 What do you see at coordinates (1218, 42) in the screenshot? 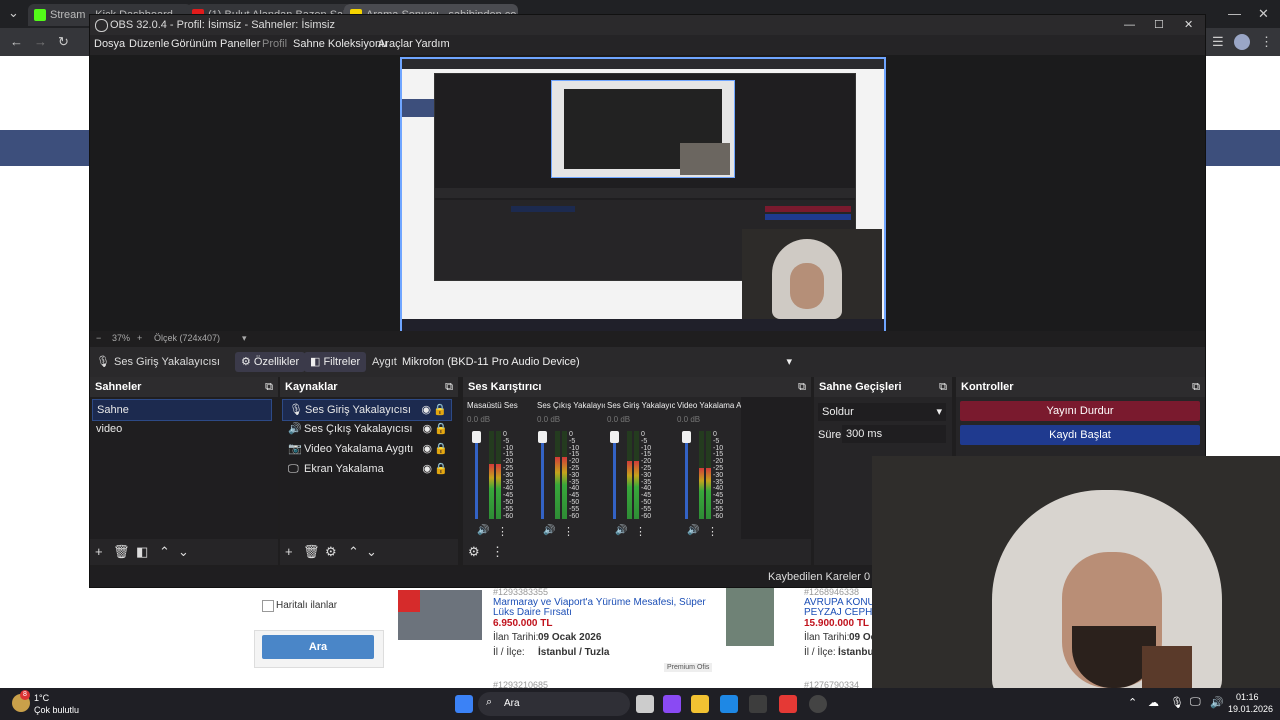
I see `extensions-icon: ☰` at bounding box center [1218, 42].